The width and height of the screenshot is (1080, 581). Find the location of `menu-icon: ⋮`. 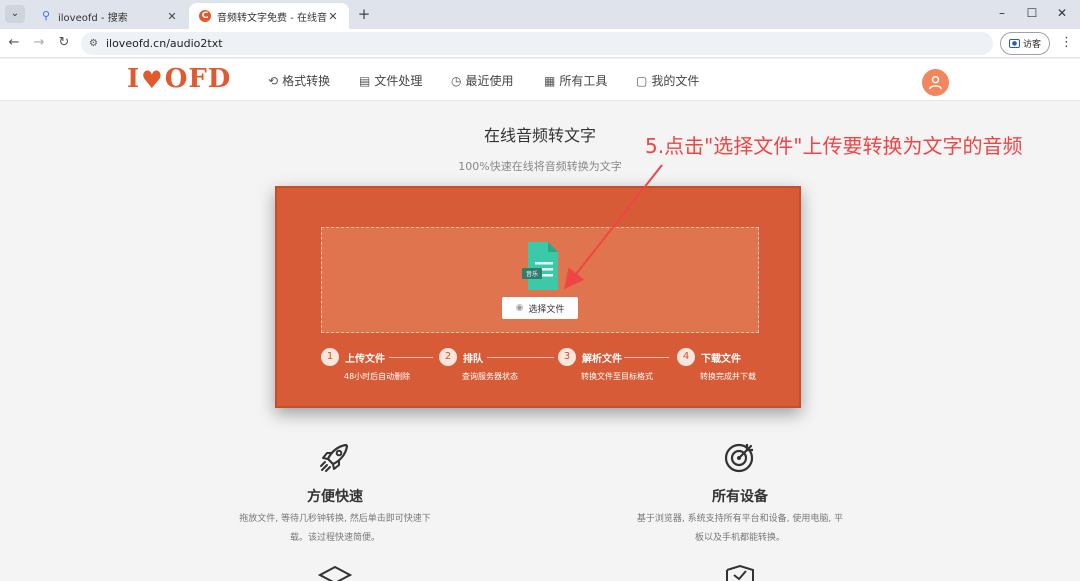

menu-icon: ⋮ is located at coordinates (1066, 42).